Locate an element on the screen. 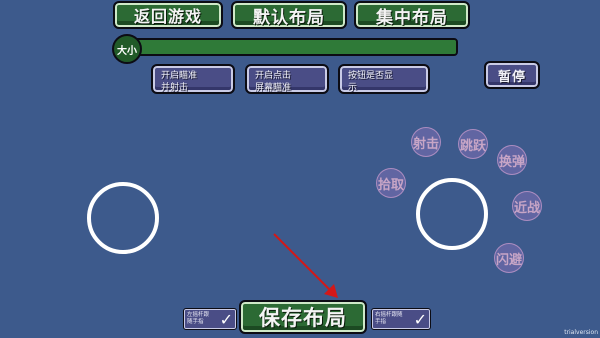 This screenshot has height=338, width=600. size-slider: 大小 is located at coordinates (285, 49).